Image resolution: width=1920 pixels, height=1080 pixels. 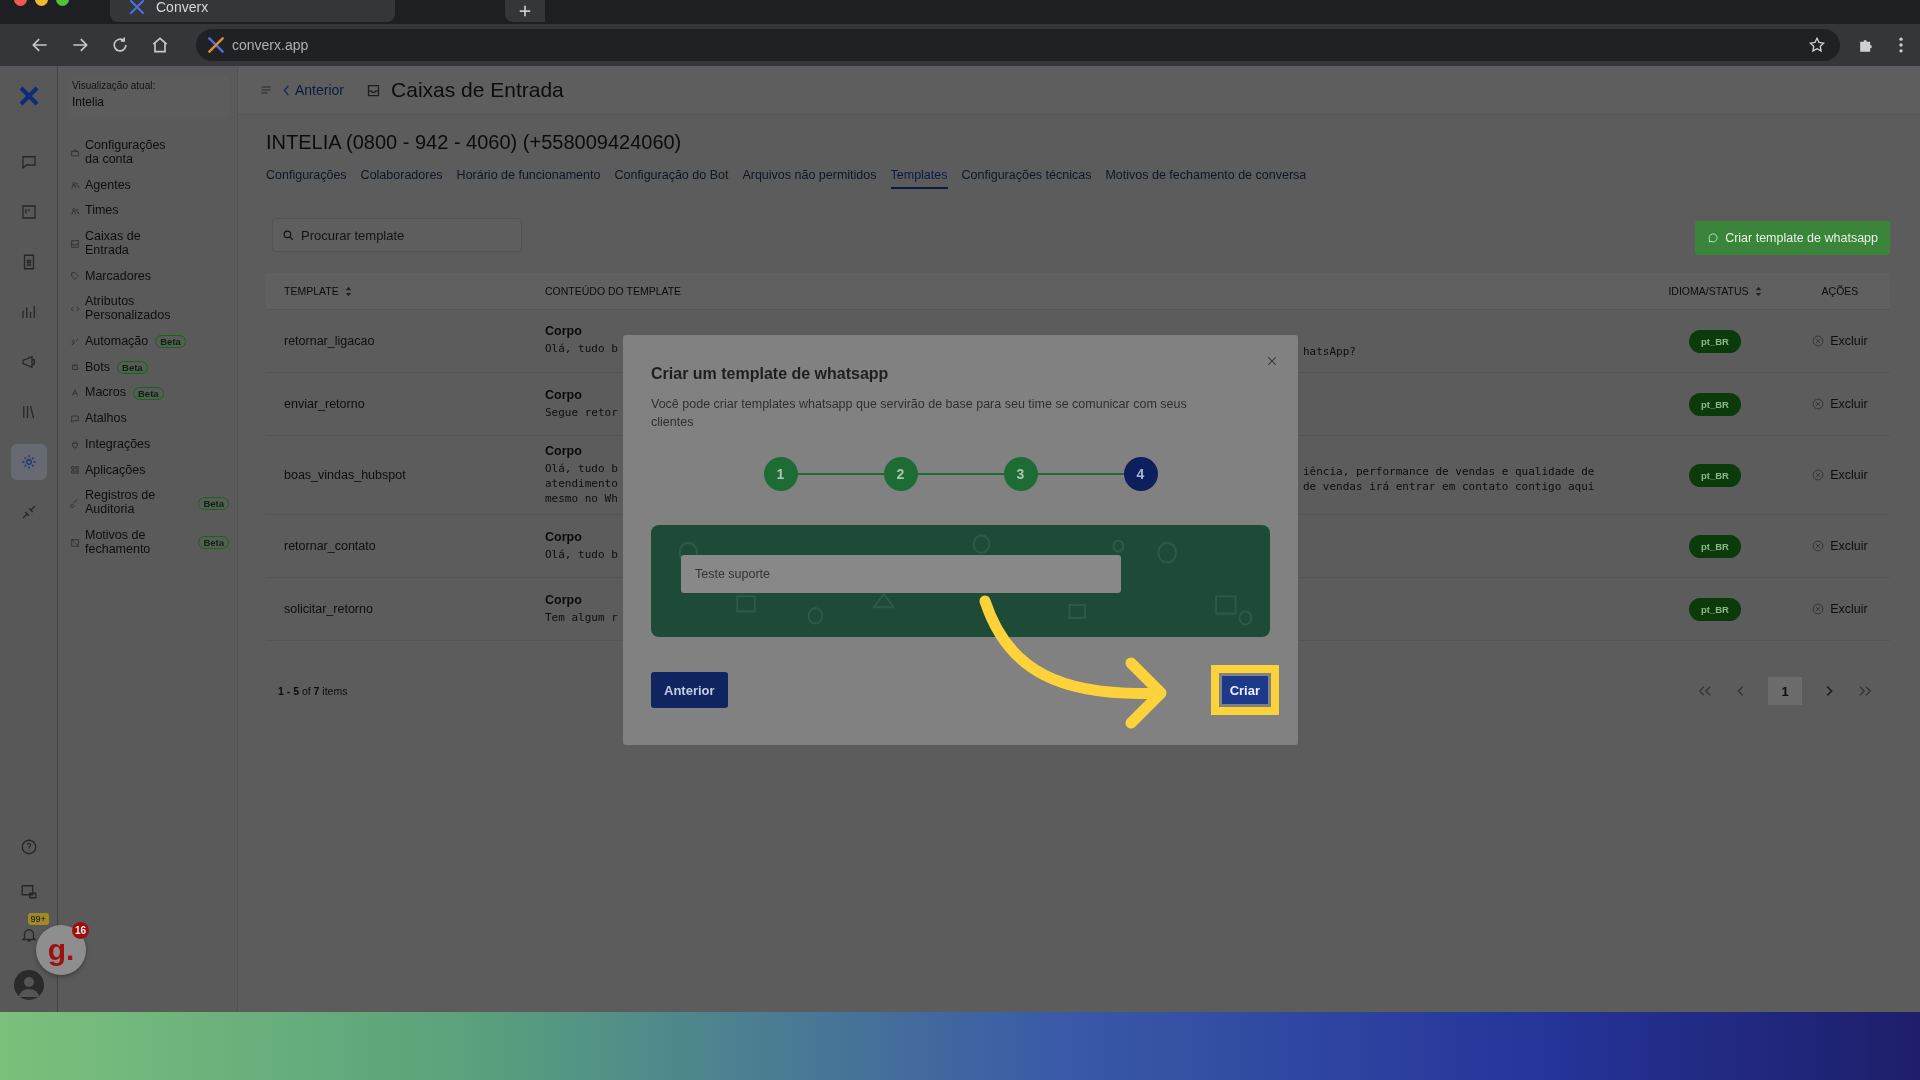 I want to click on create-template-button: Criar template de whatsapp, so click(x=1792, y=238).